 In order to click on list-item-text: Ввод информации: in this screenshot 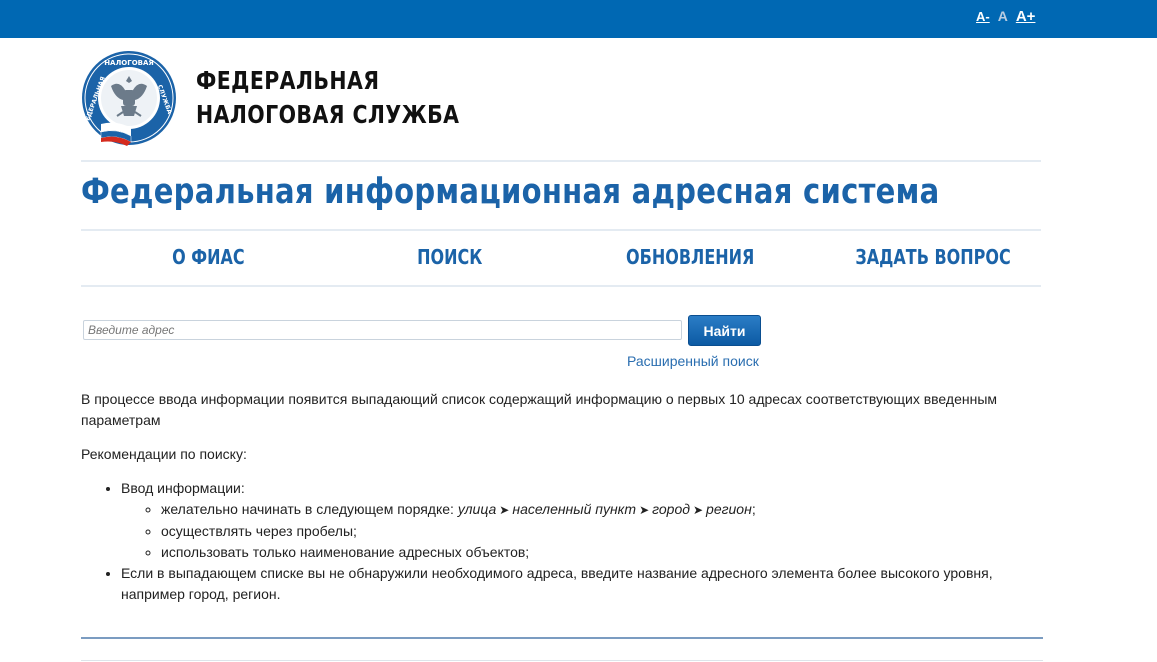, I will do `click(183, 488)`.